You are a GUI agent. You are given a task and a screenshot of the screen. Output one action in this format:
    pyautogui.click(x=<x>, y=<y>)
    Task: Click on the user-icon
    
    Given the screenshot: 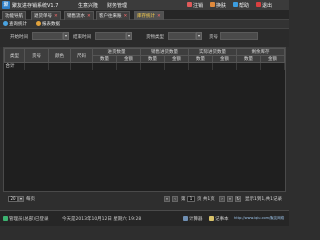 What is the action you would take?
    pyautogui.click(x=5, y=218)
    